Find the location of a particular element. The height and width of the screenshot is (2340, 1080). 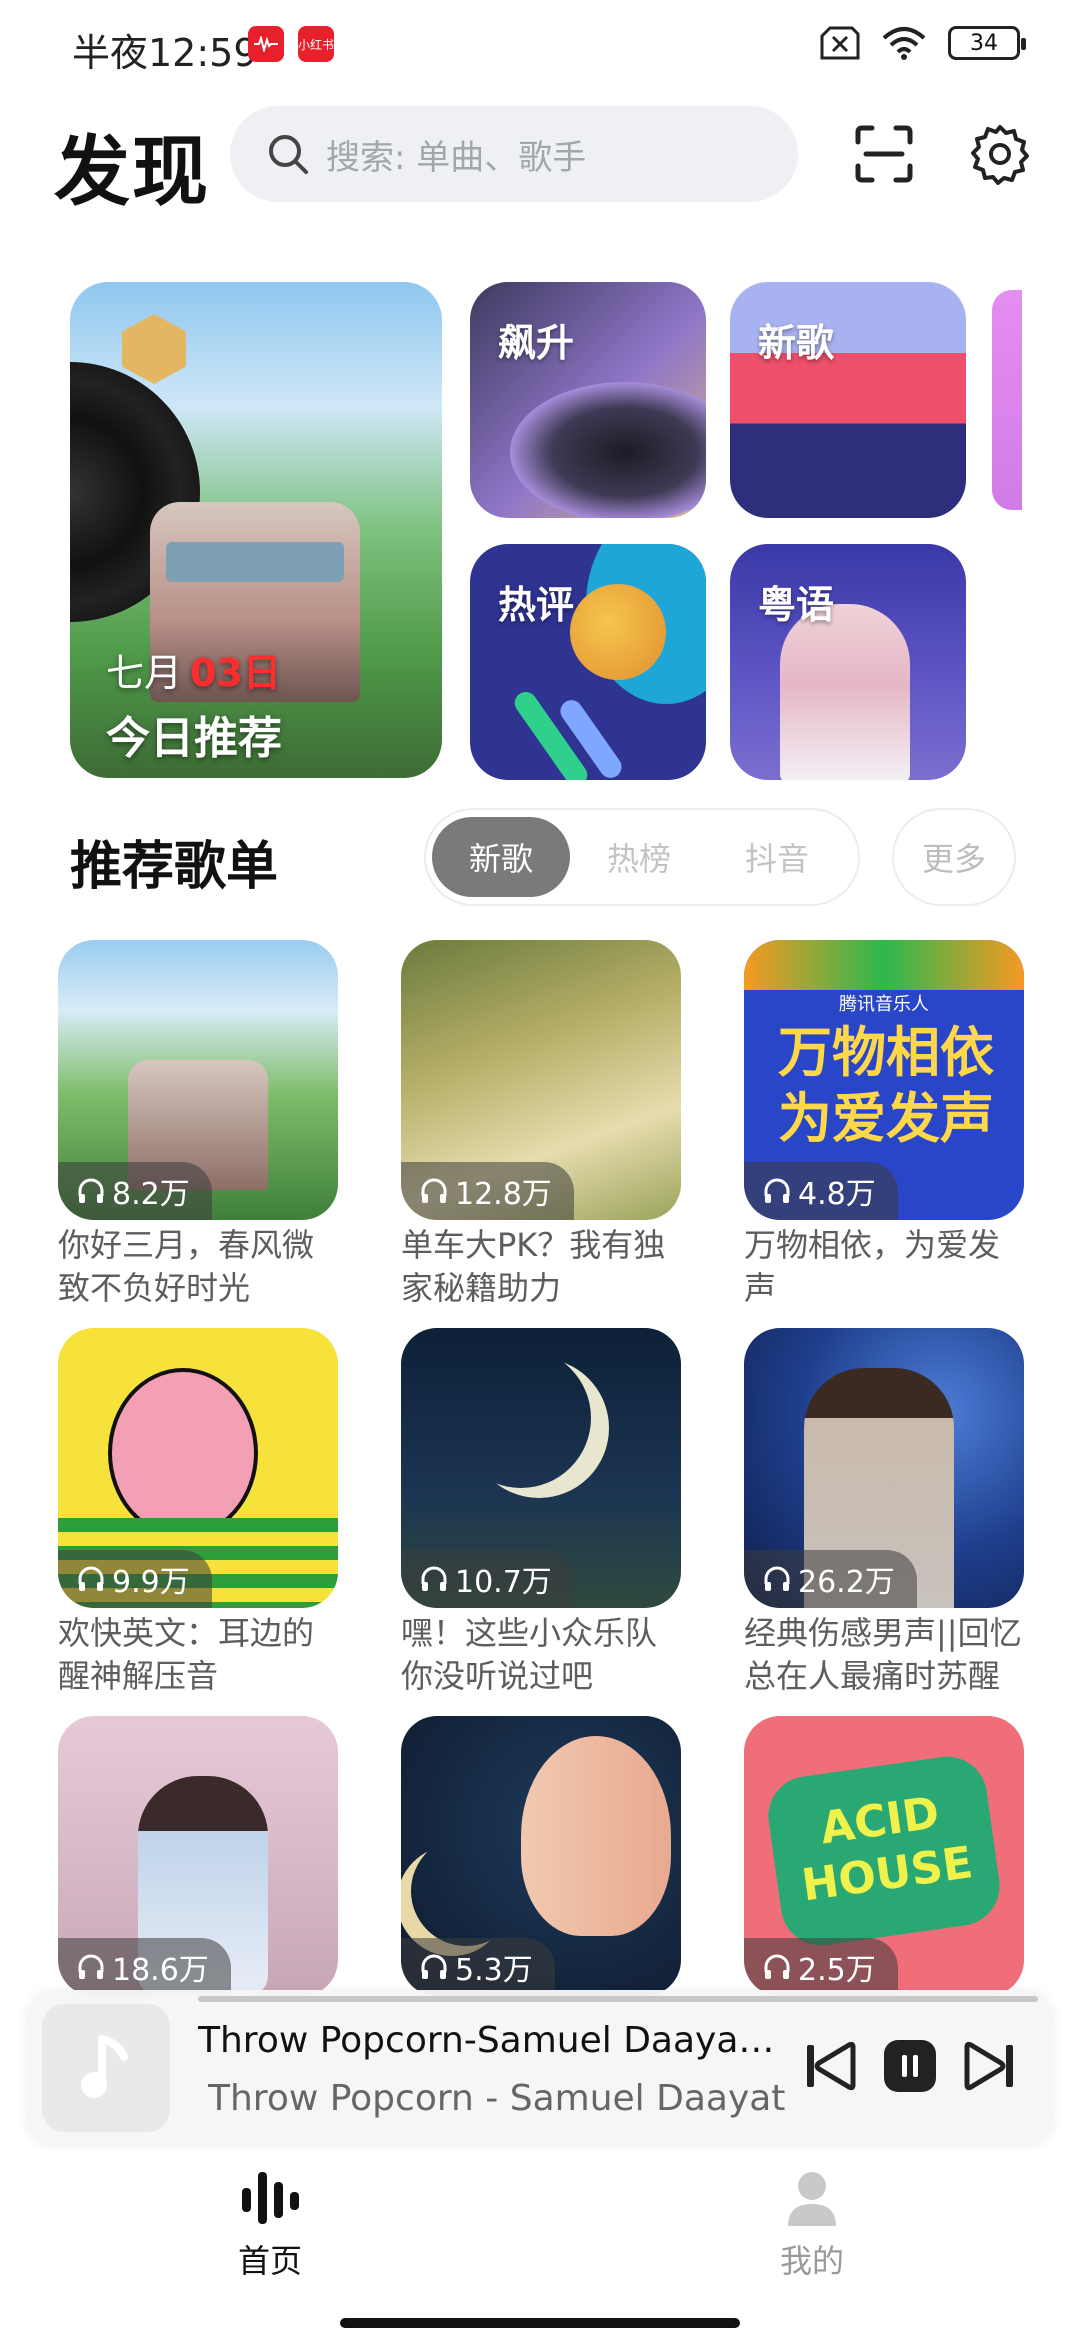

daily-date: 七月 03日 is located at coordinates (193, 669).